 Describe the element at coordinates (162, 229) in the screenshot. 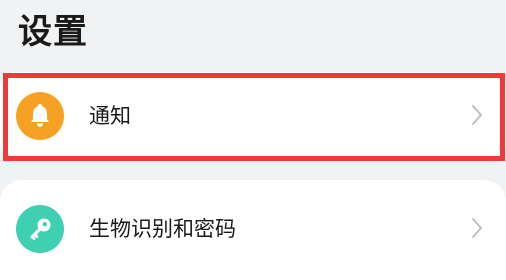

I see `settings-item-label: 生物识别和密码` at that location.